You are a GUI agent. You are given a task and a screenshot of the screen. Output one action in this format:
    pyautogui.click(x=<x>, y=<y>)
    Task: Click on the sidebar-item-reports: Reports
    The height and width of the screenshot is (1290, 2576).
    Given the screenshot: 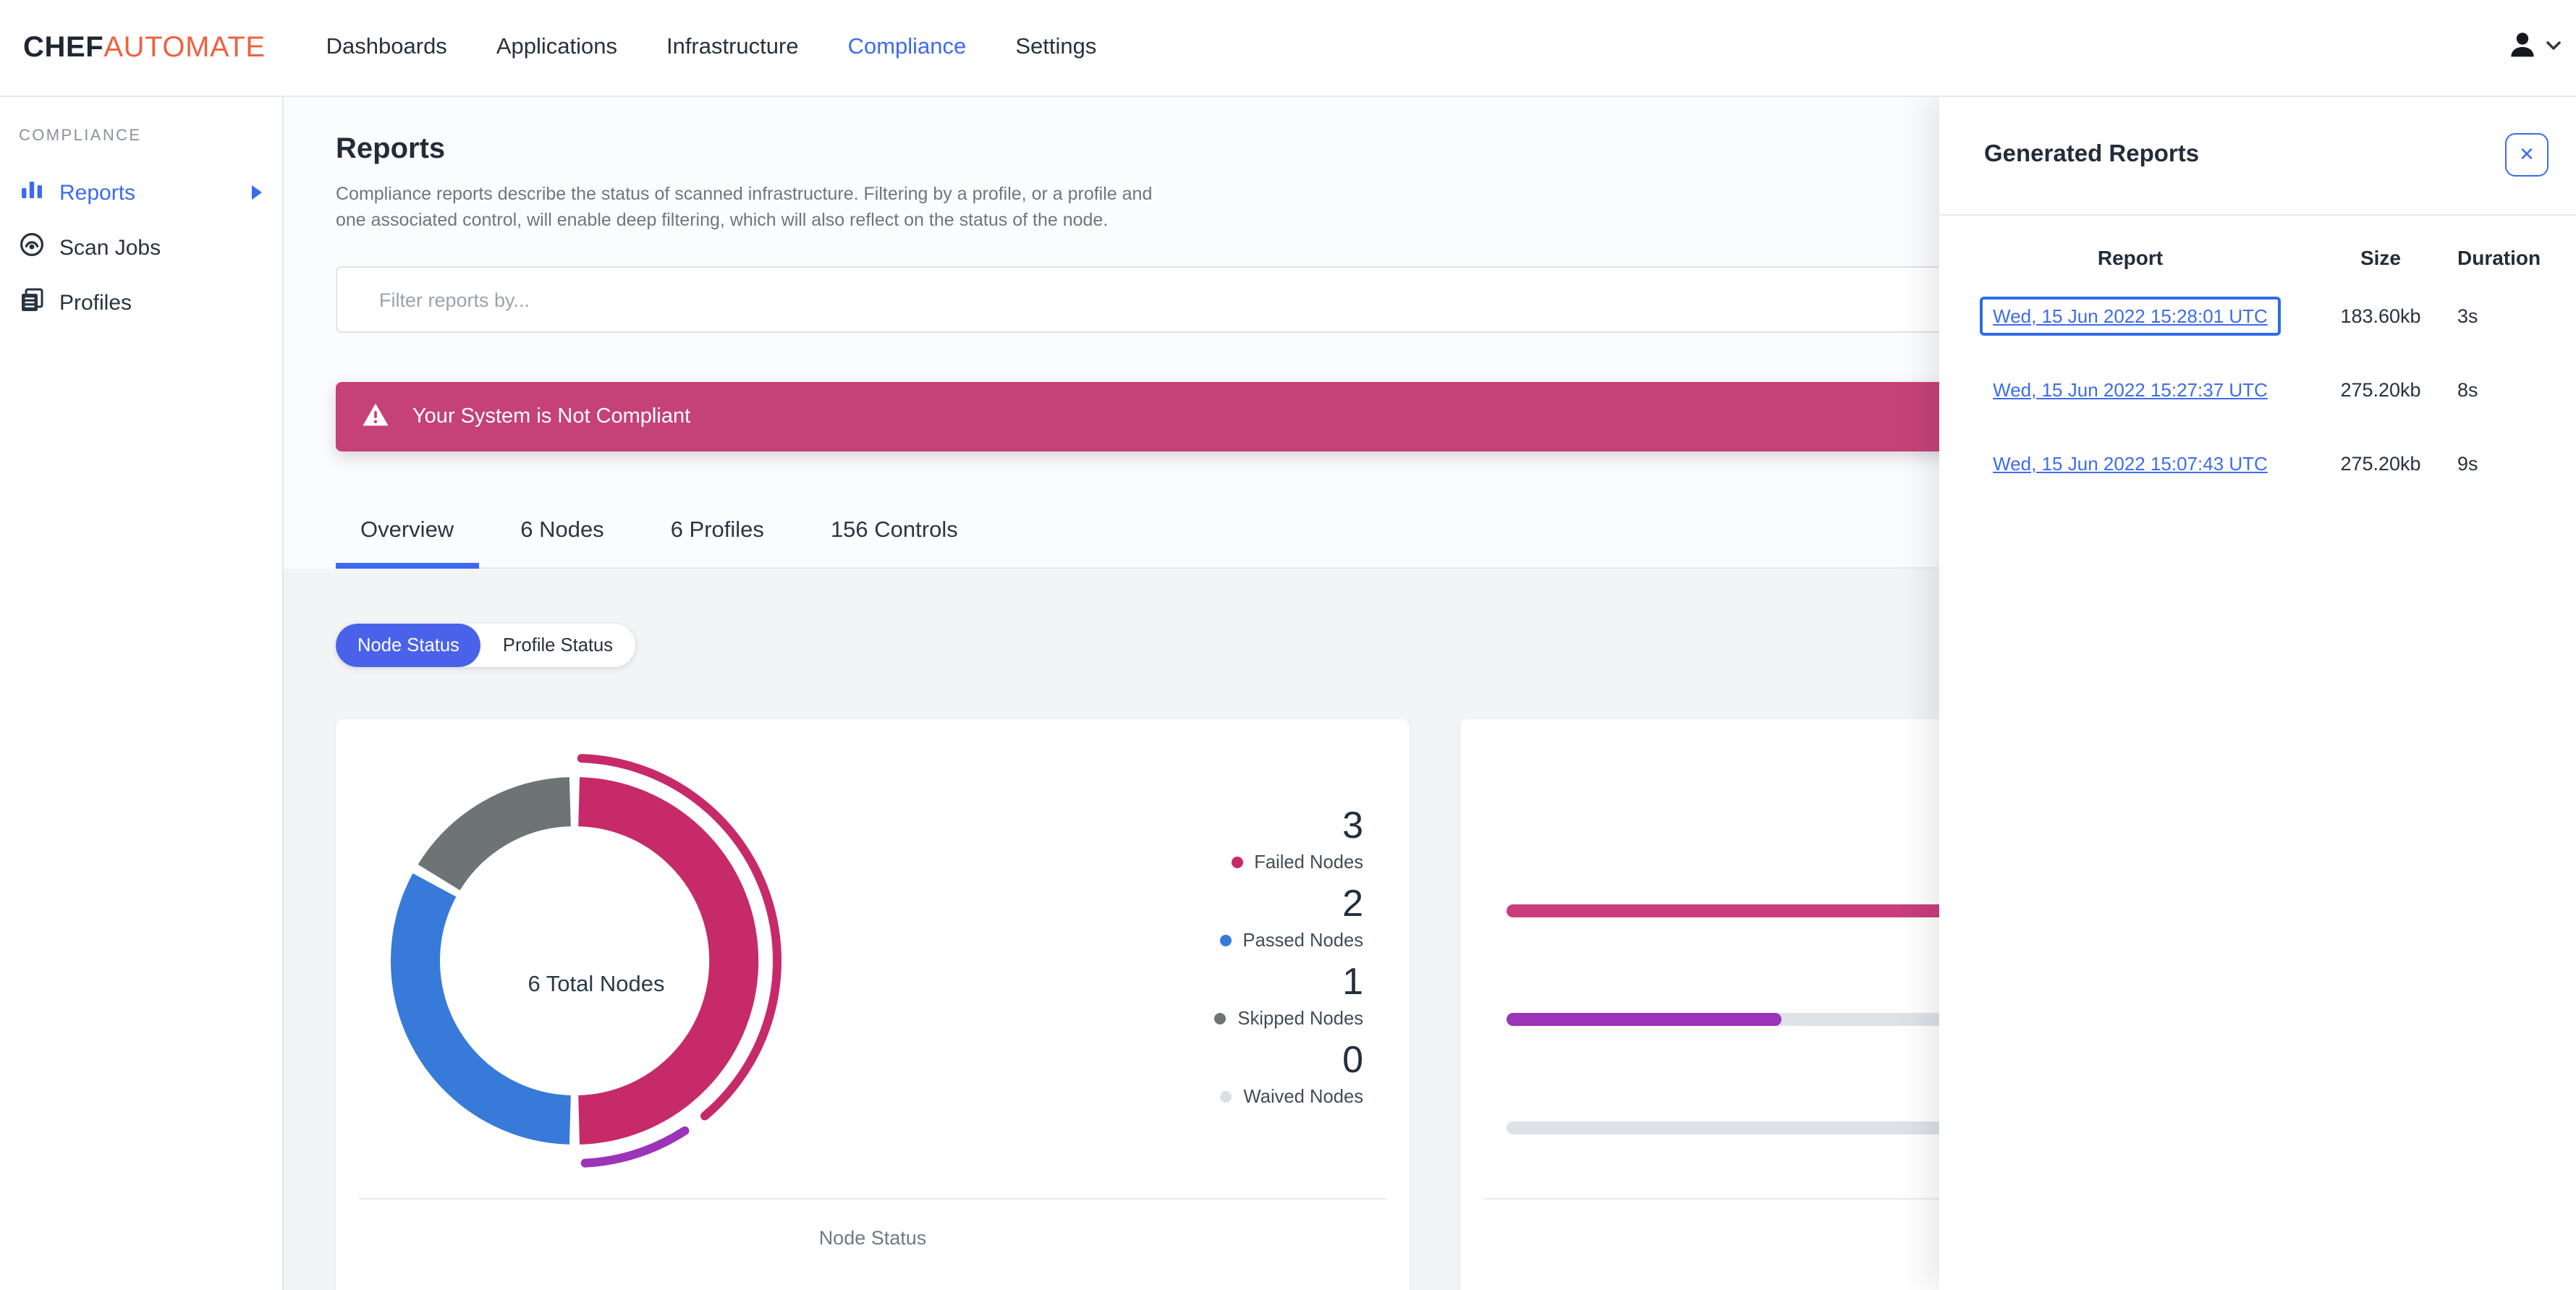 What is the action you would take?
    pyautogui.click(x=141, y=192)
    